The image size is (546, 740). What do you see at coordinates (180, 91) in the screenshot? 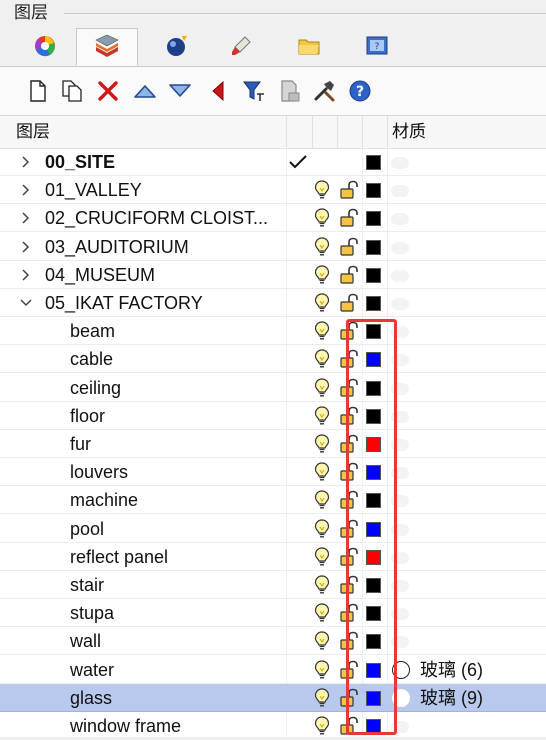
I see `move-down-button` at bounding box center [180, 91].